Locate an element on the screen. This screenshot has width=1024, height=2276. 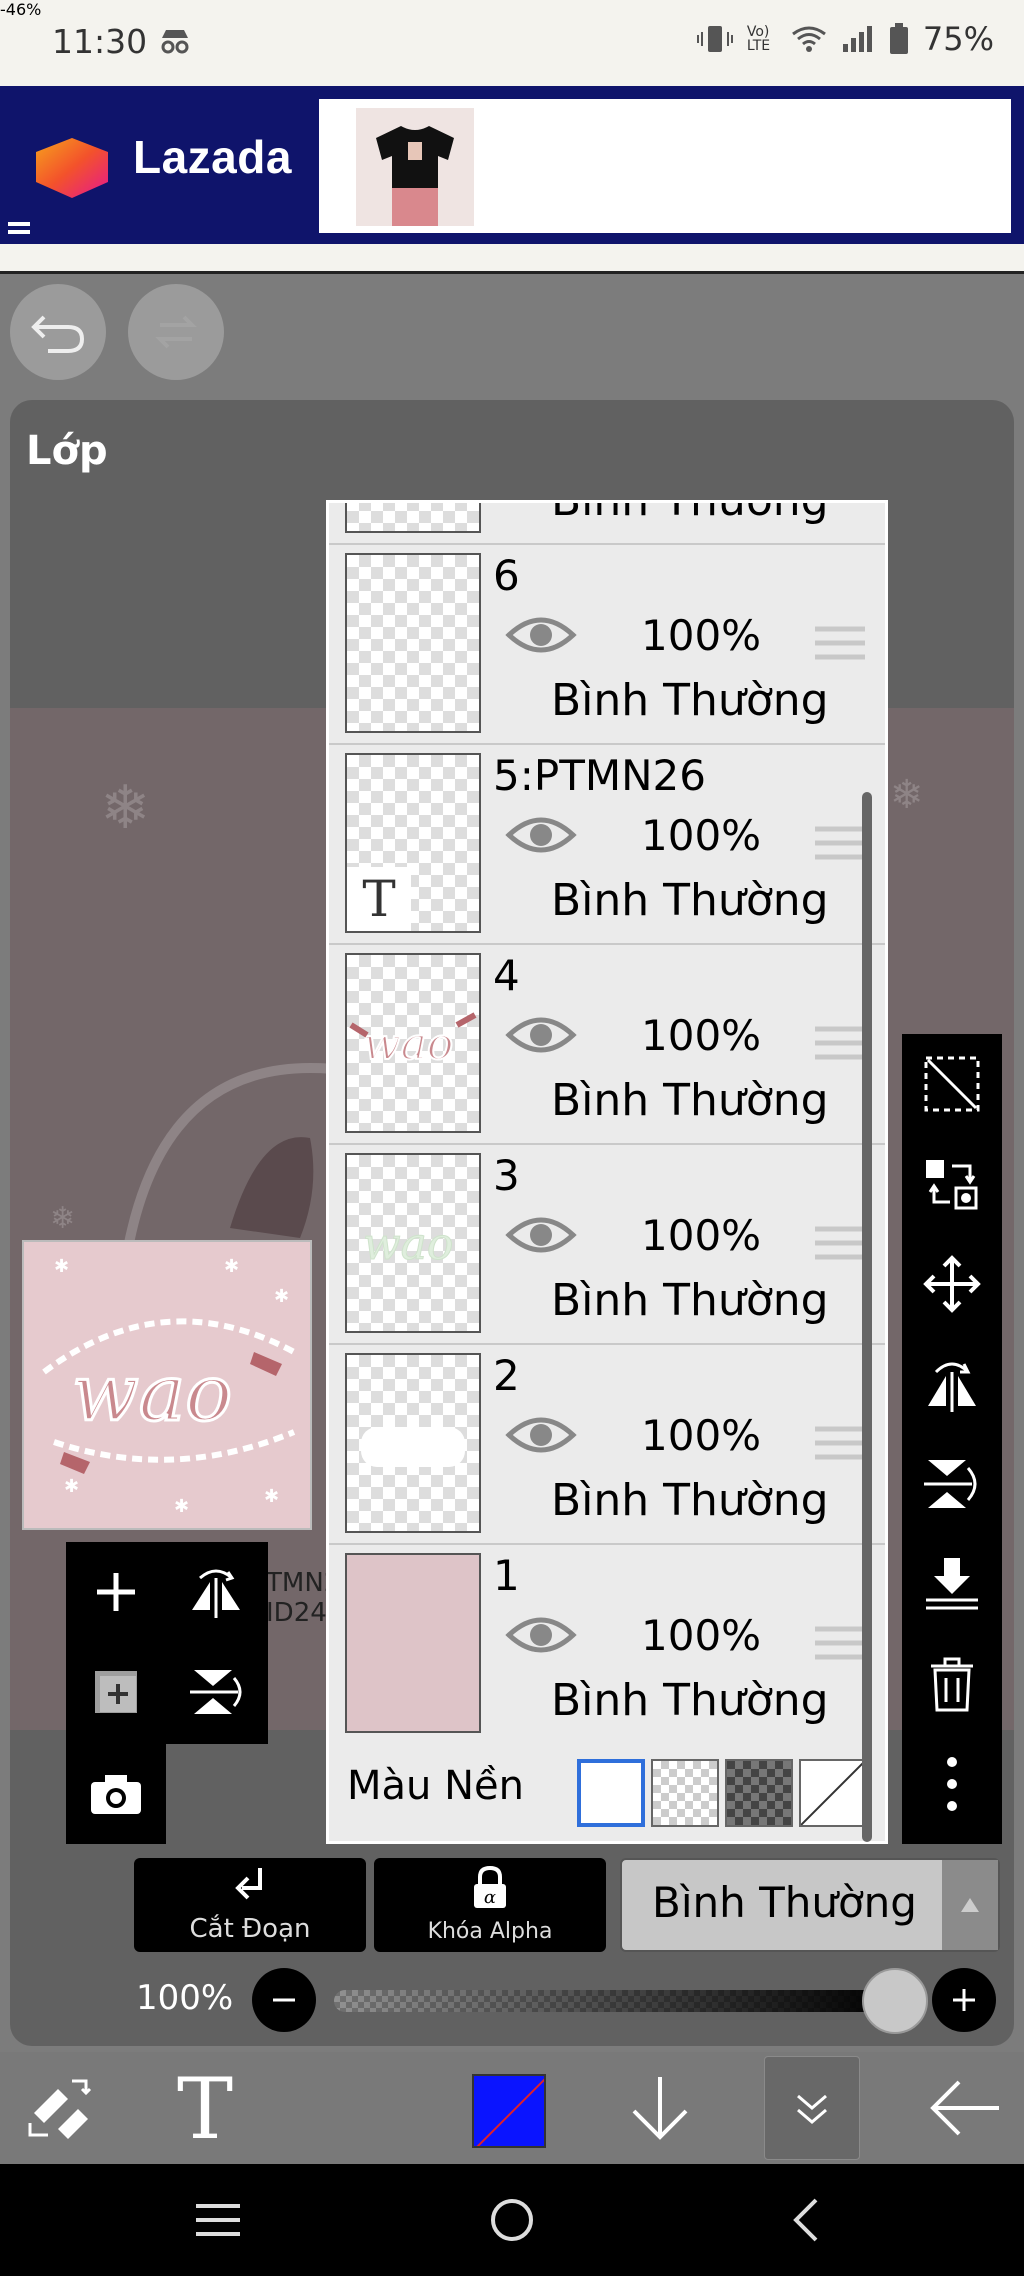
vibrate-icon is located at coordinates (714, 39).